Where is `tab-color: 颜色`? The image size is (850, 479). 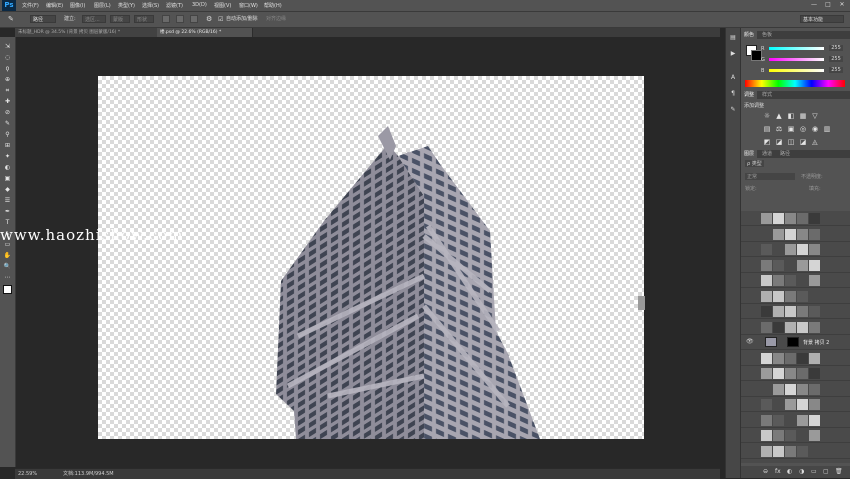
tab-color: 颜色 is located at coordinates (749, 35).